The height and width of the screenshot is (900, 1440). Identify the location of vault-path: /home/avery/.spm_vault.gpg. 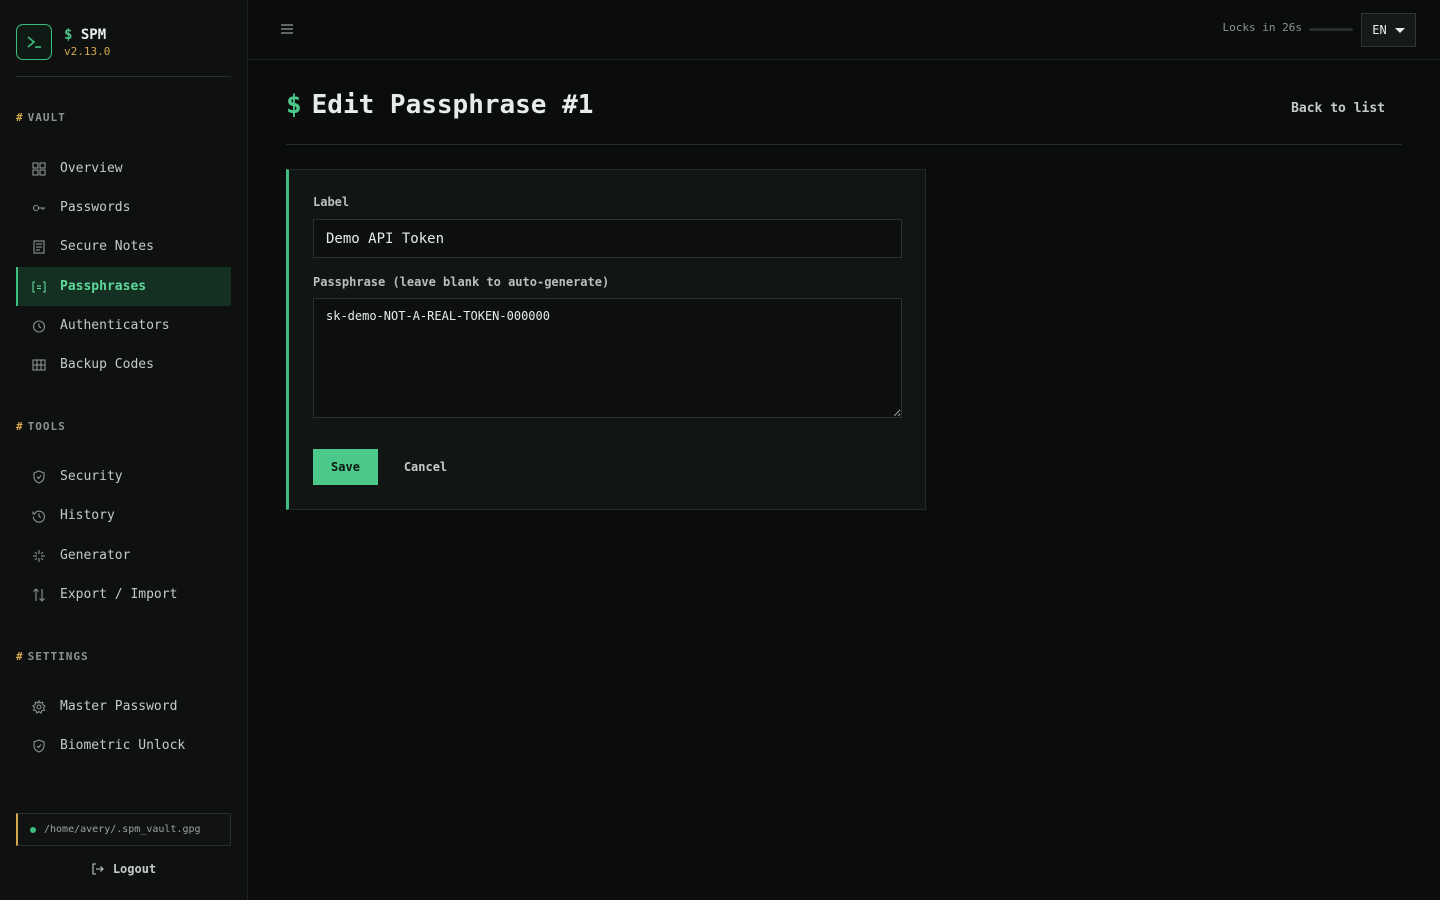
(122, 829).